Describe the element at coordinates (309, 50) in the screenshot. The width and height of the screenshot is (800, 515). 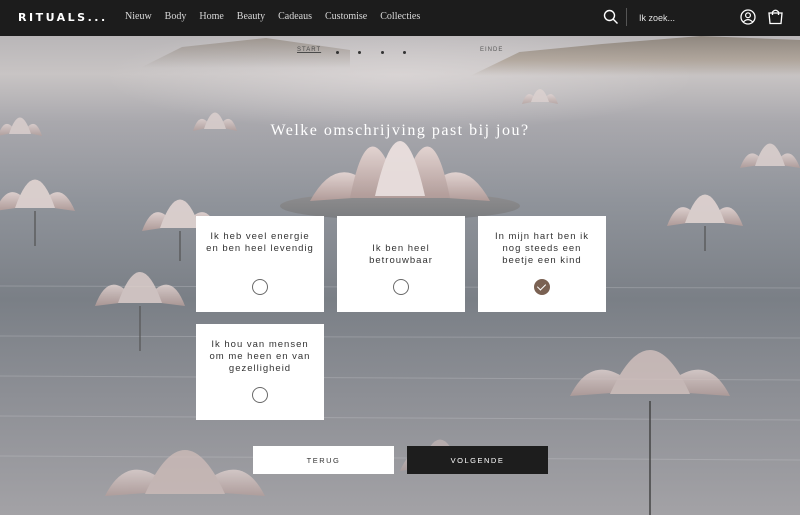
I see `progress-start-label: START` at that location.